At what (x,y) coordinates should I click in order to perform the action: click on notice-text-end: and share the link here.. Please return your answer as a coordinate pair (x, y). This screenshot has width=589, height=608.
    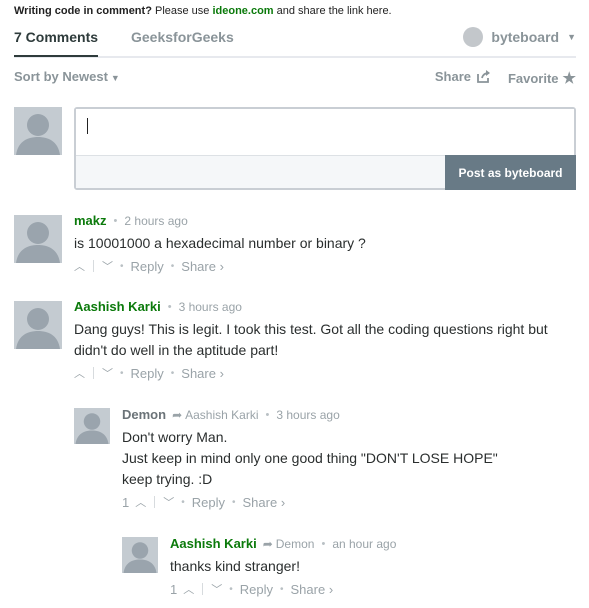
    Looking at the image, I should click on (332, 11).